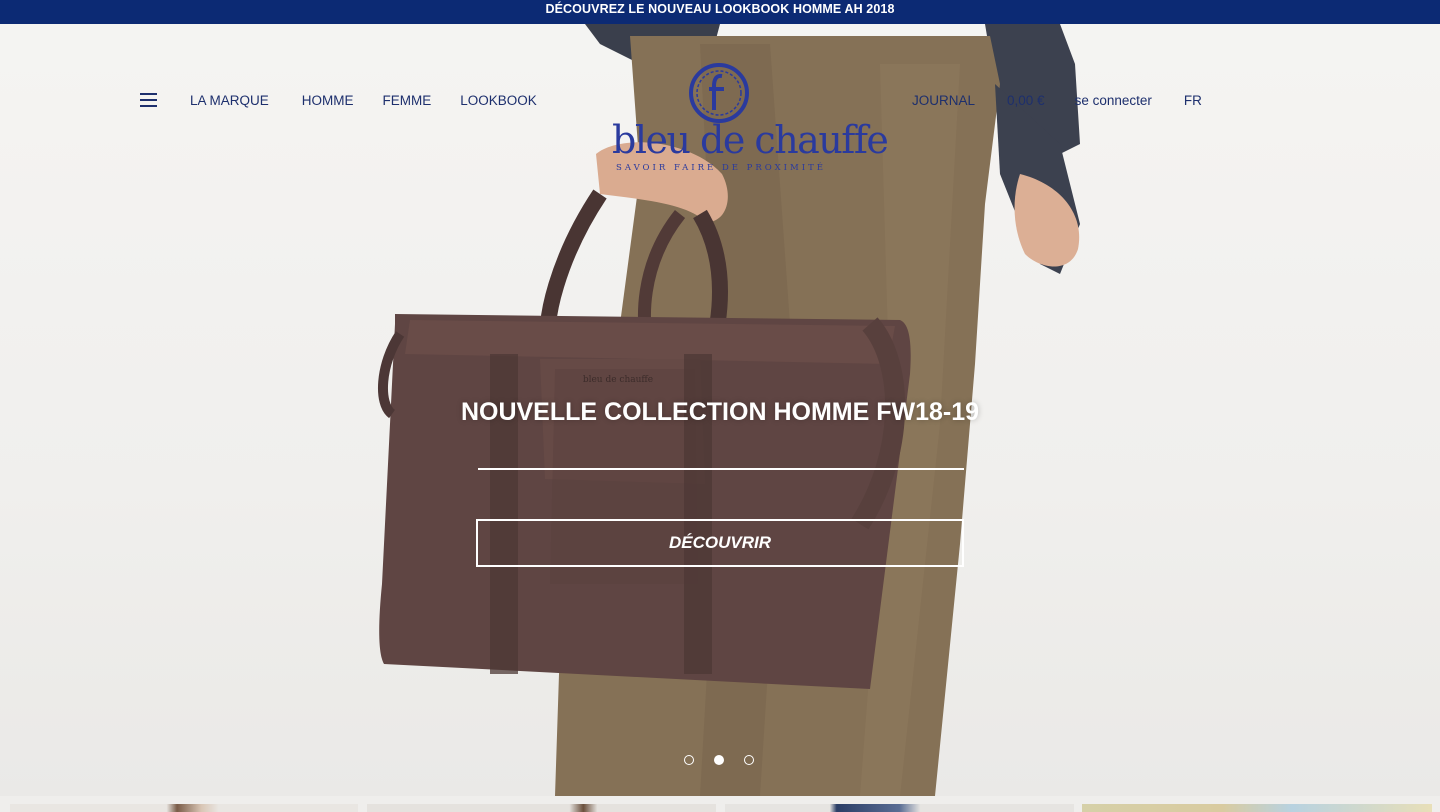  Describe the element at coordinates (943, 100) in the screenshot. I see `nav-journal: JOURNAL` at that location.